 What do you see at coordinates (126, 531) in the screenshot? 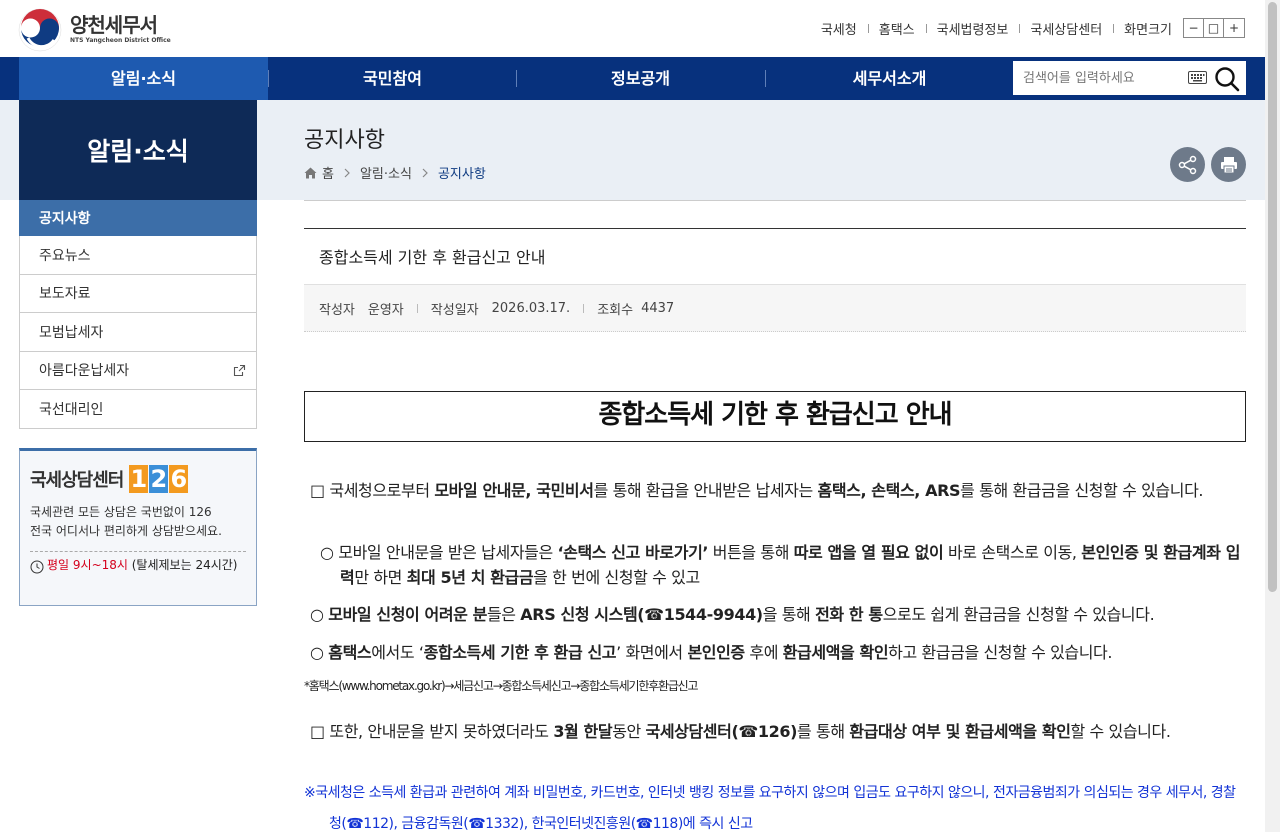
I see `consult-desc-line: 전국 어디서나 편리하게 상담받으세요.` at bounding box center [126, 531].